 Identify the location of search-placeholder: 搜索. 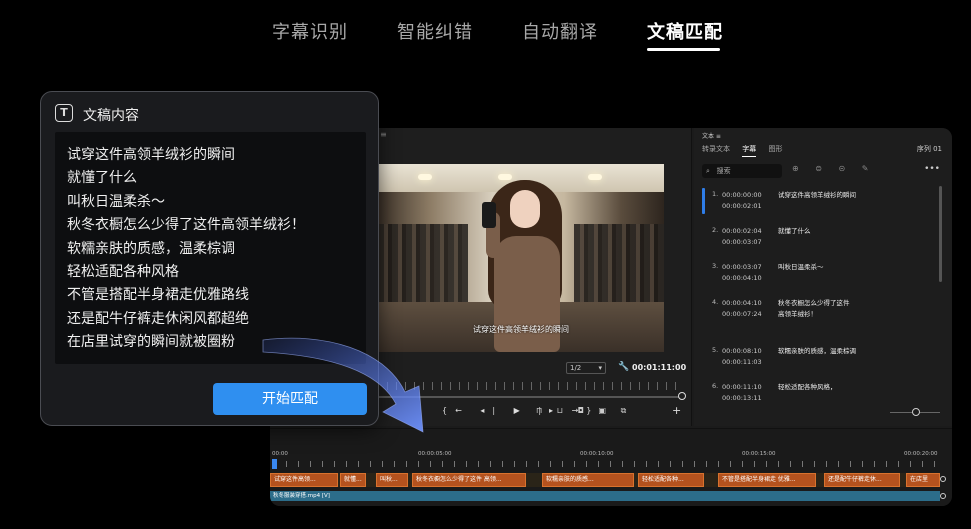
(723, 171).